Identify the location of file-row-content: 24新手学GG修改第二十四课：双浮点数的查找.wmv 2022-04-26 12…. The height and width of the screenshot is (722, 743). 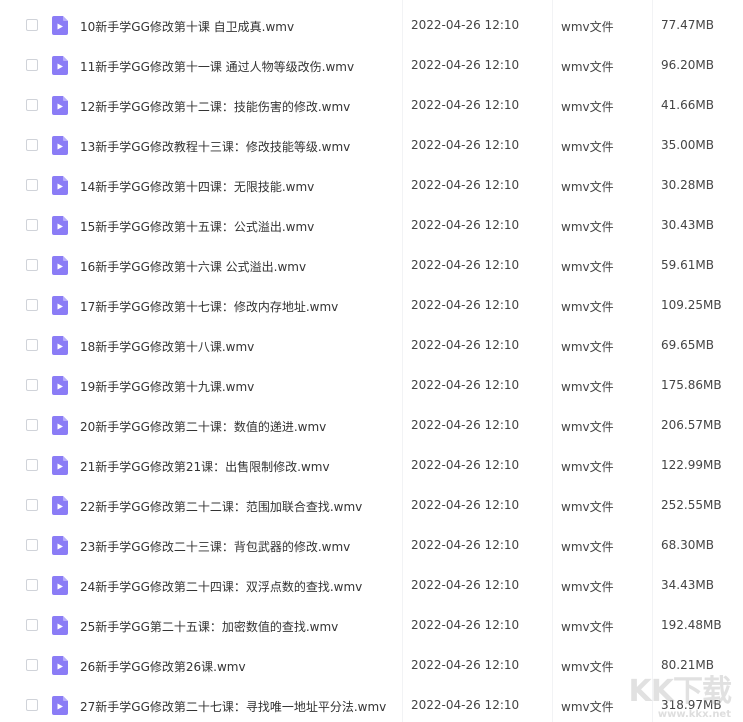
(371, 586).